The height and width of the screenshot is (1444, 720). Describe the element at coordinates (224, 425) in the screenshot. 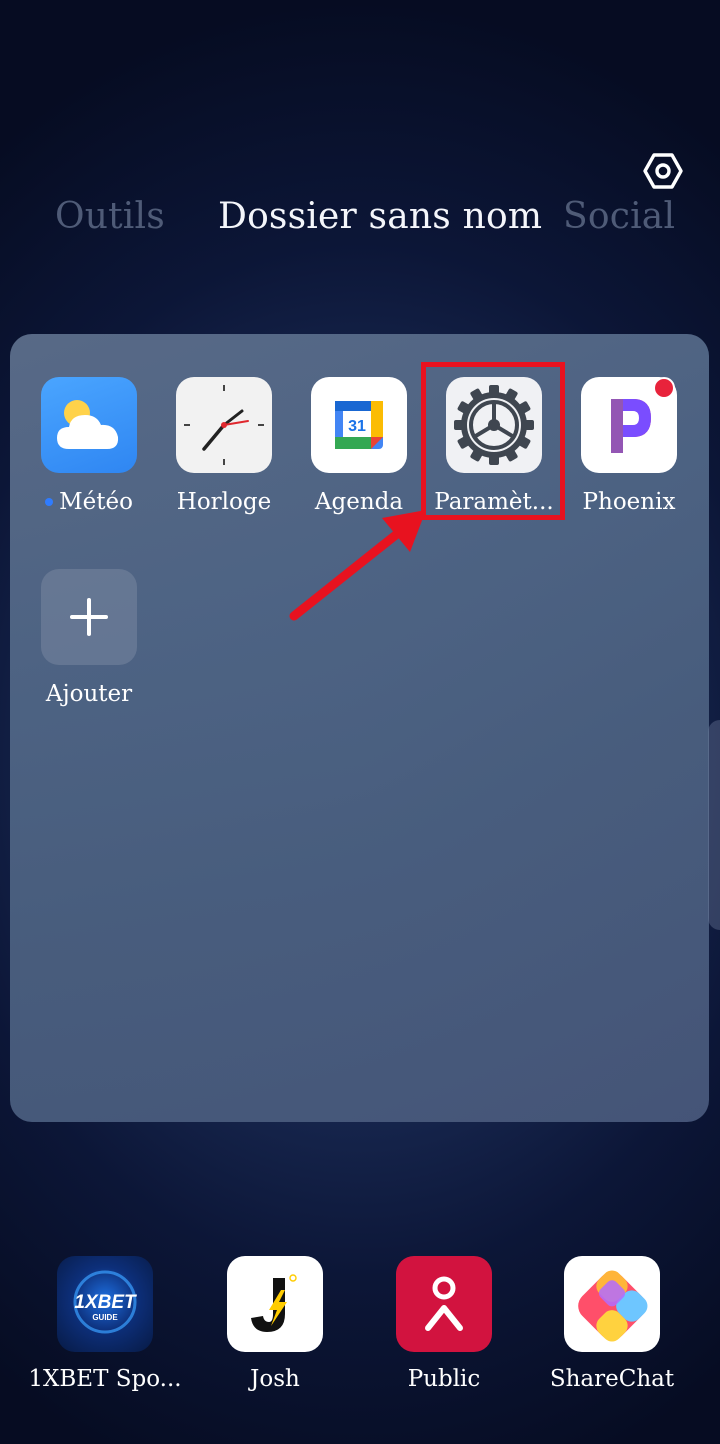

I see `clock-icon` at that location.